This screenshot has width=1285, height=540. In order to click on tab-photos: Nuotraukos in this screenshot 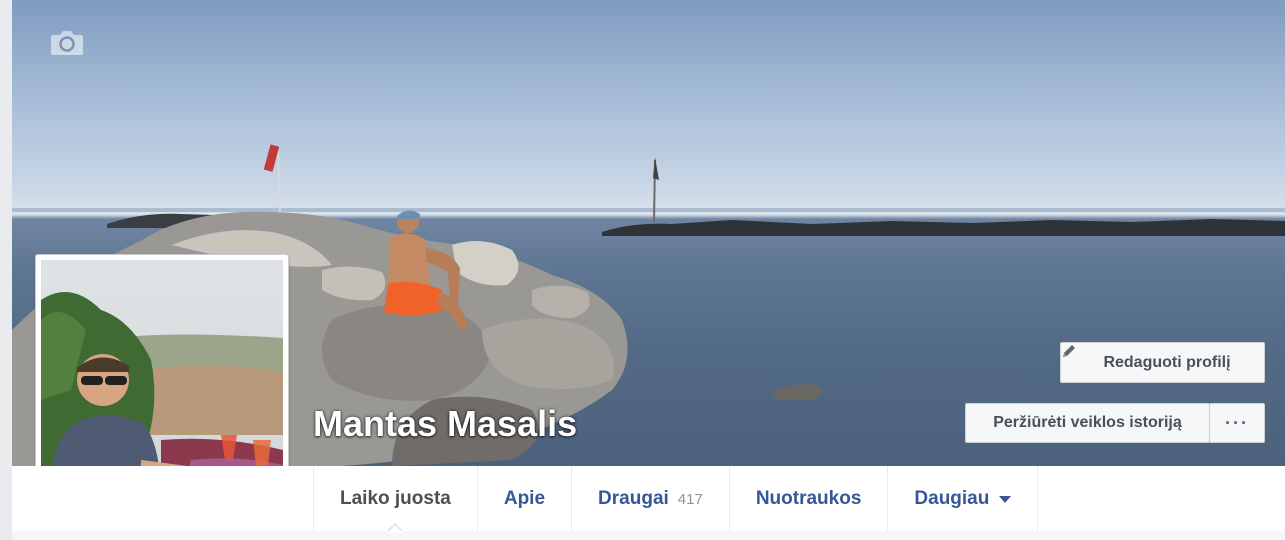, I will do `click(809, 499)`.